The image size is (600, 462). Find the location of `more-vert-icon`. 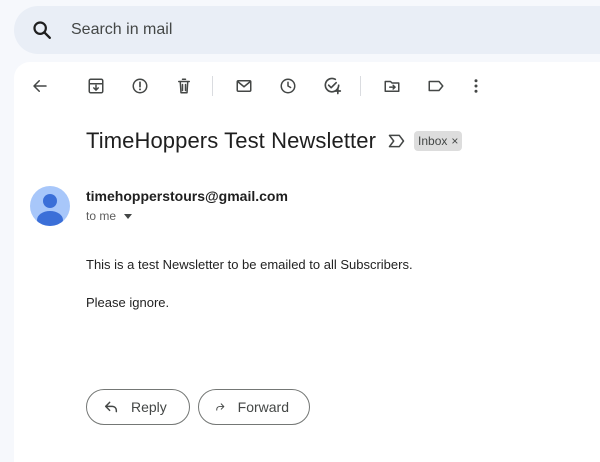

more-vert-icon is located at coordinates (476, 86).